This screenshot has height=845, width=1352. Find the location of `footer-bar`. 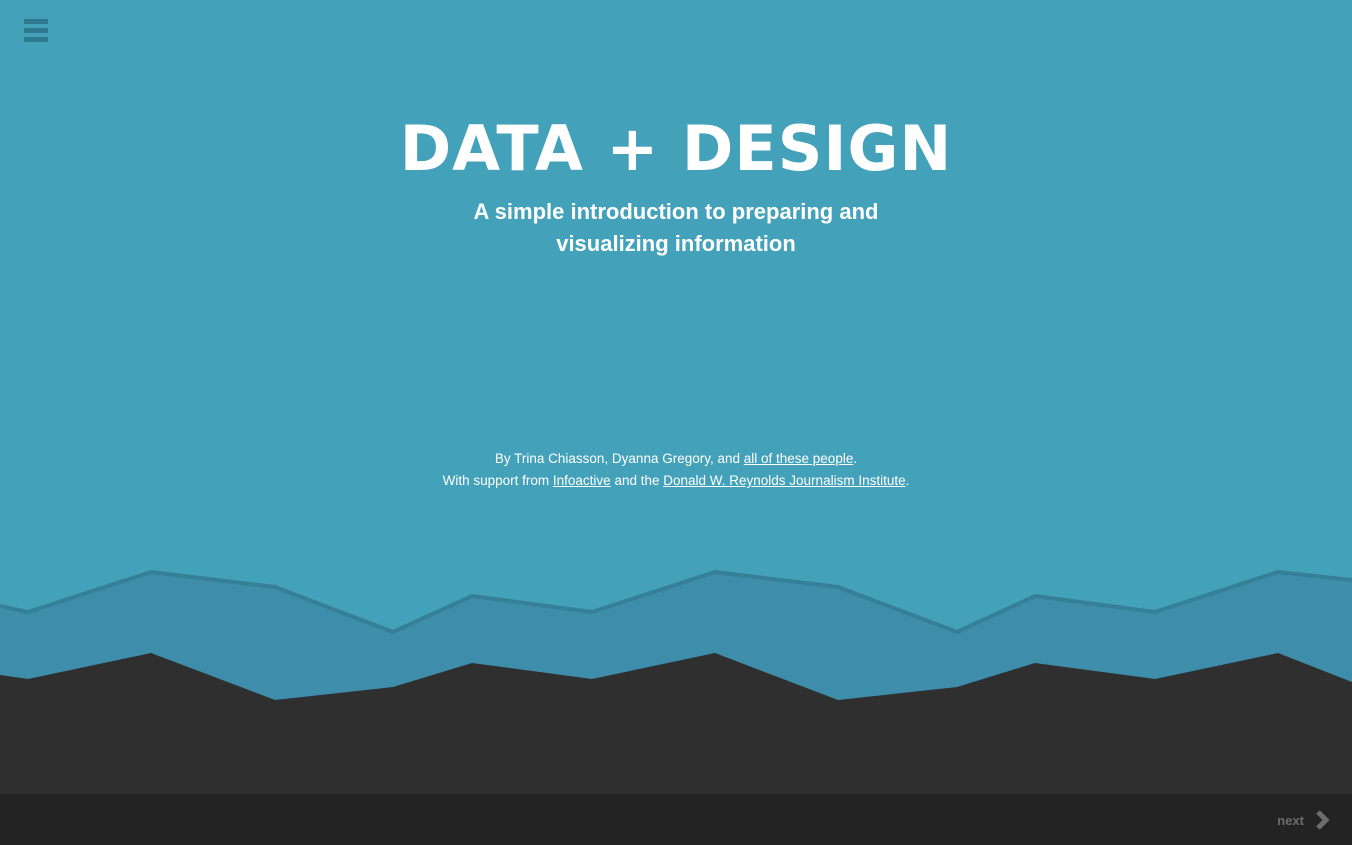

footer-bar is located at coordinates (676, 819).